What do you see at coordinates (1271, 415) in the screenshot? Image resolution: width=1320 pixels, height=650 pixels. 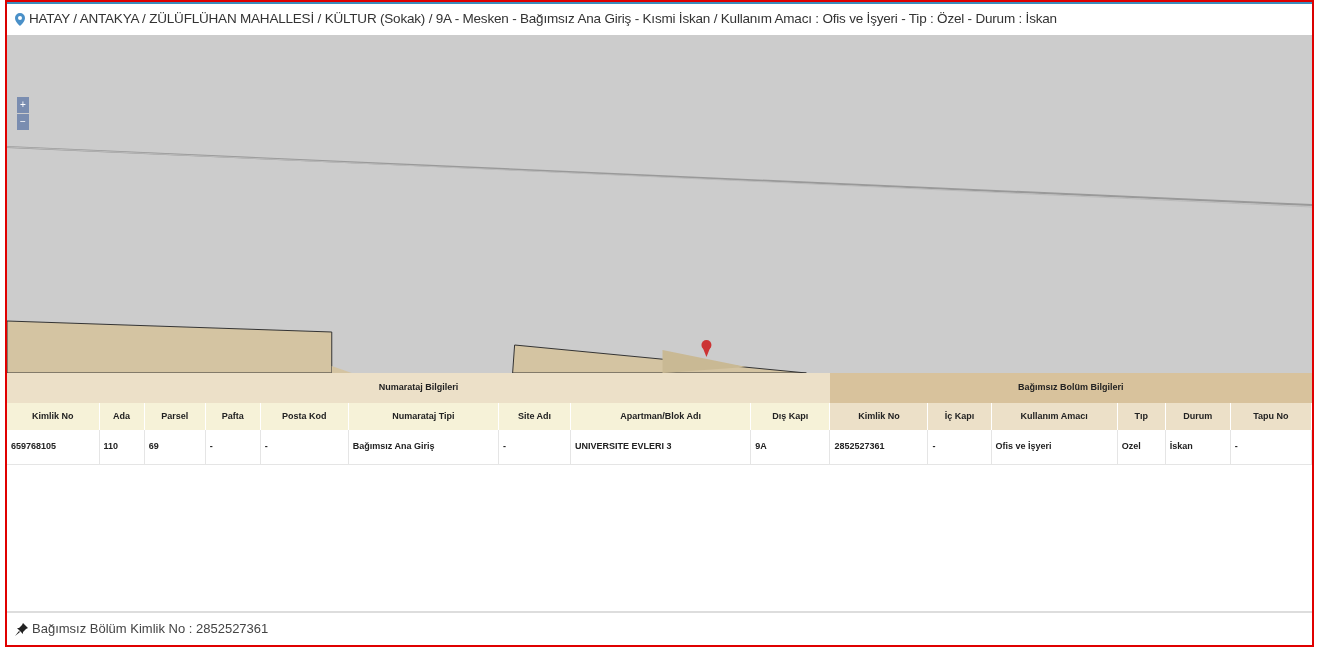 I see `column-header: Tapu No` at bounding box center [1271, 415].